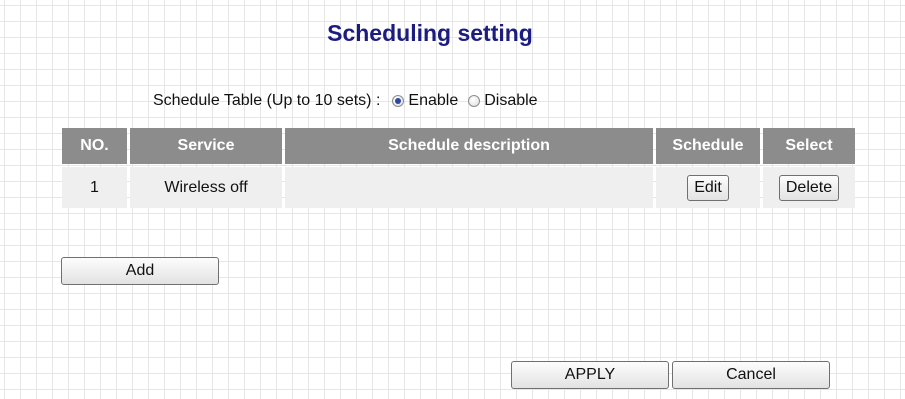 The image size is (905, 399). Describe the element at coordinates (751, 375) in the screenshot. I see `cancel-button: Cancel` at that location.